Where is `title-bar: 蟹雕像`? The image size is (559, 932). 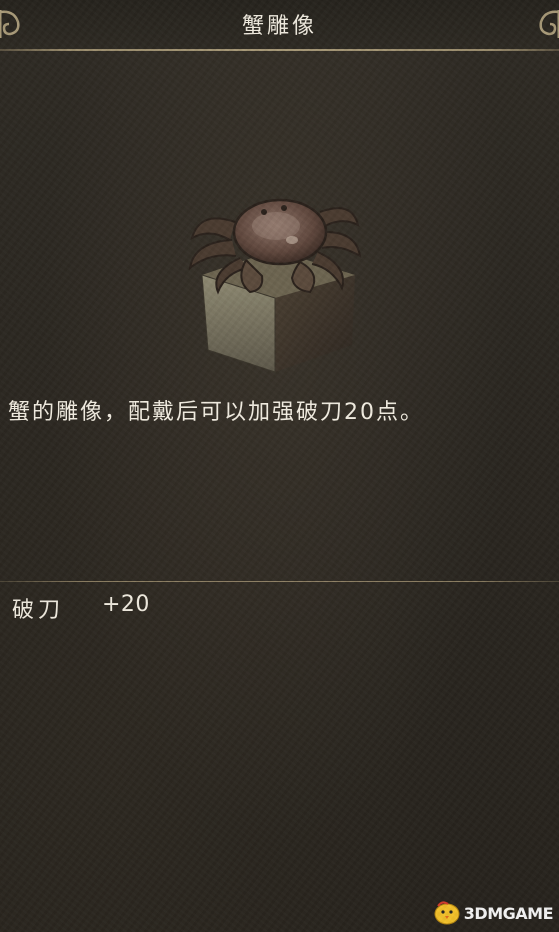
title-bar: 蟹雕像 is located at coordinates (279, 25).